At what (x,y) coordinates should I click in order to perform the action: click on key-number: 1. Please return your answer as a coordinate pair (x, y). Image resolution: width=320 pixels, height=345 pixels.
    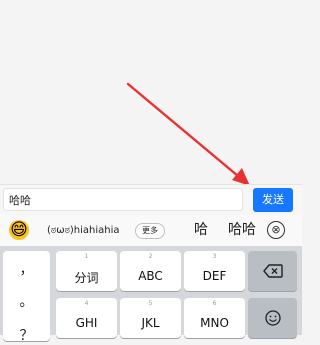
    Looking at the image, I should click on (86, 256).